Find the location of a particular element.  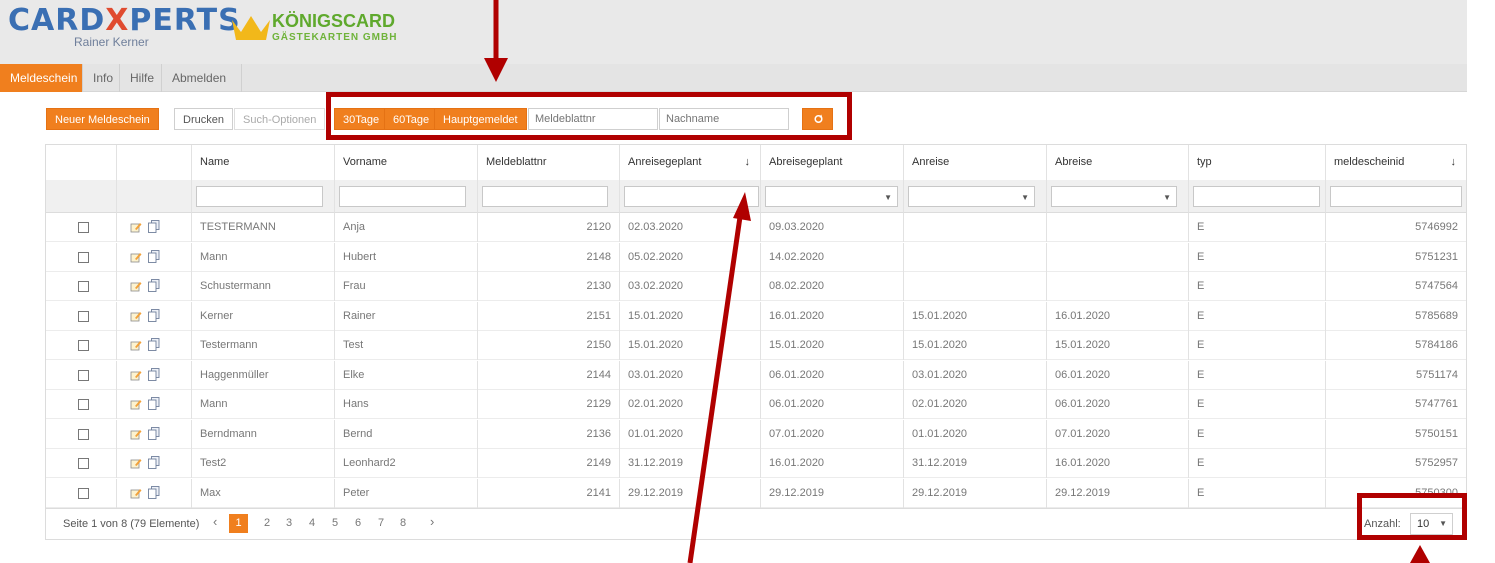

cell-abreisegeplant: 16.01.2020 is located at coordinates (832, 463).